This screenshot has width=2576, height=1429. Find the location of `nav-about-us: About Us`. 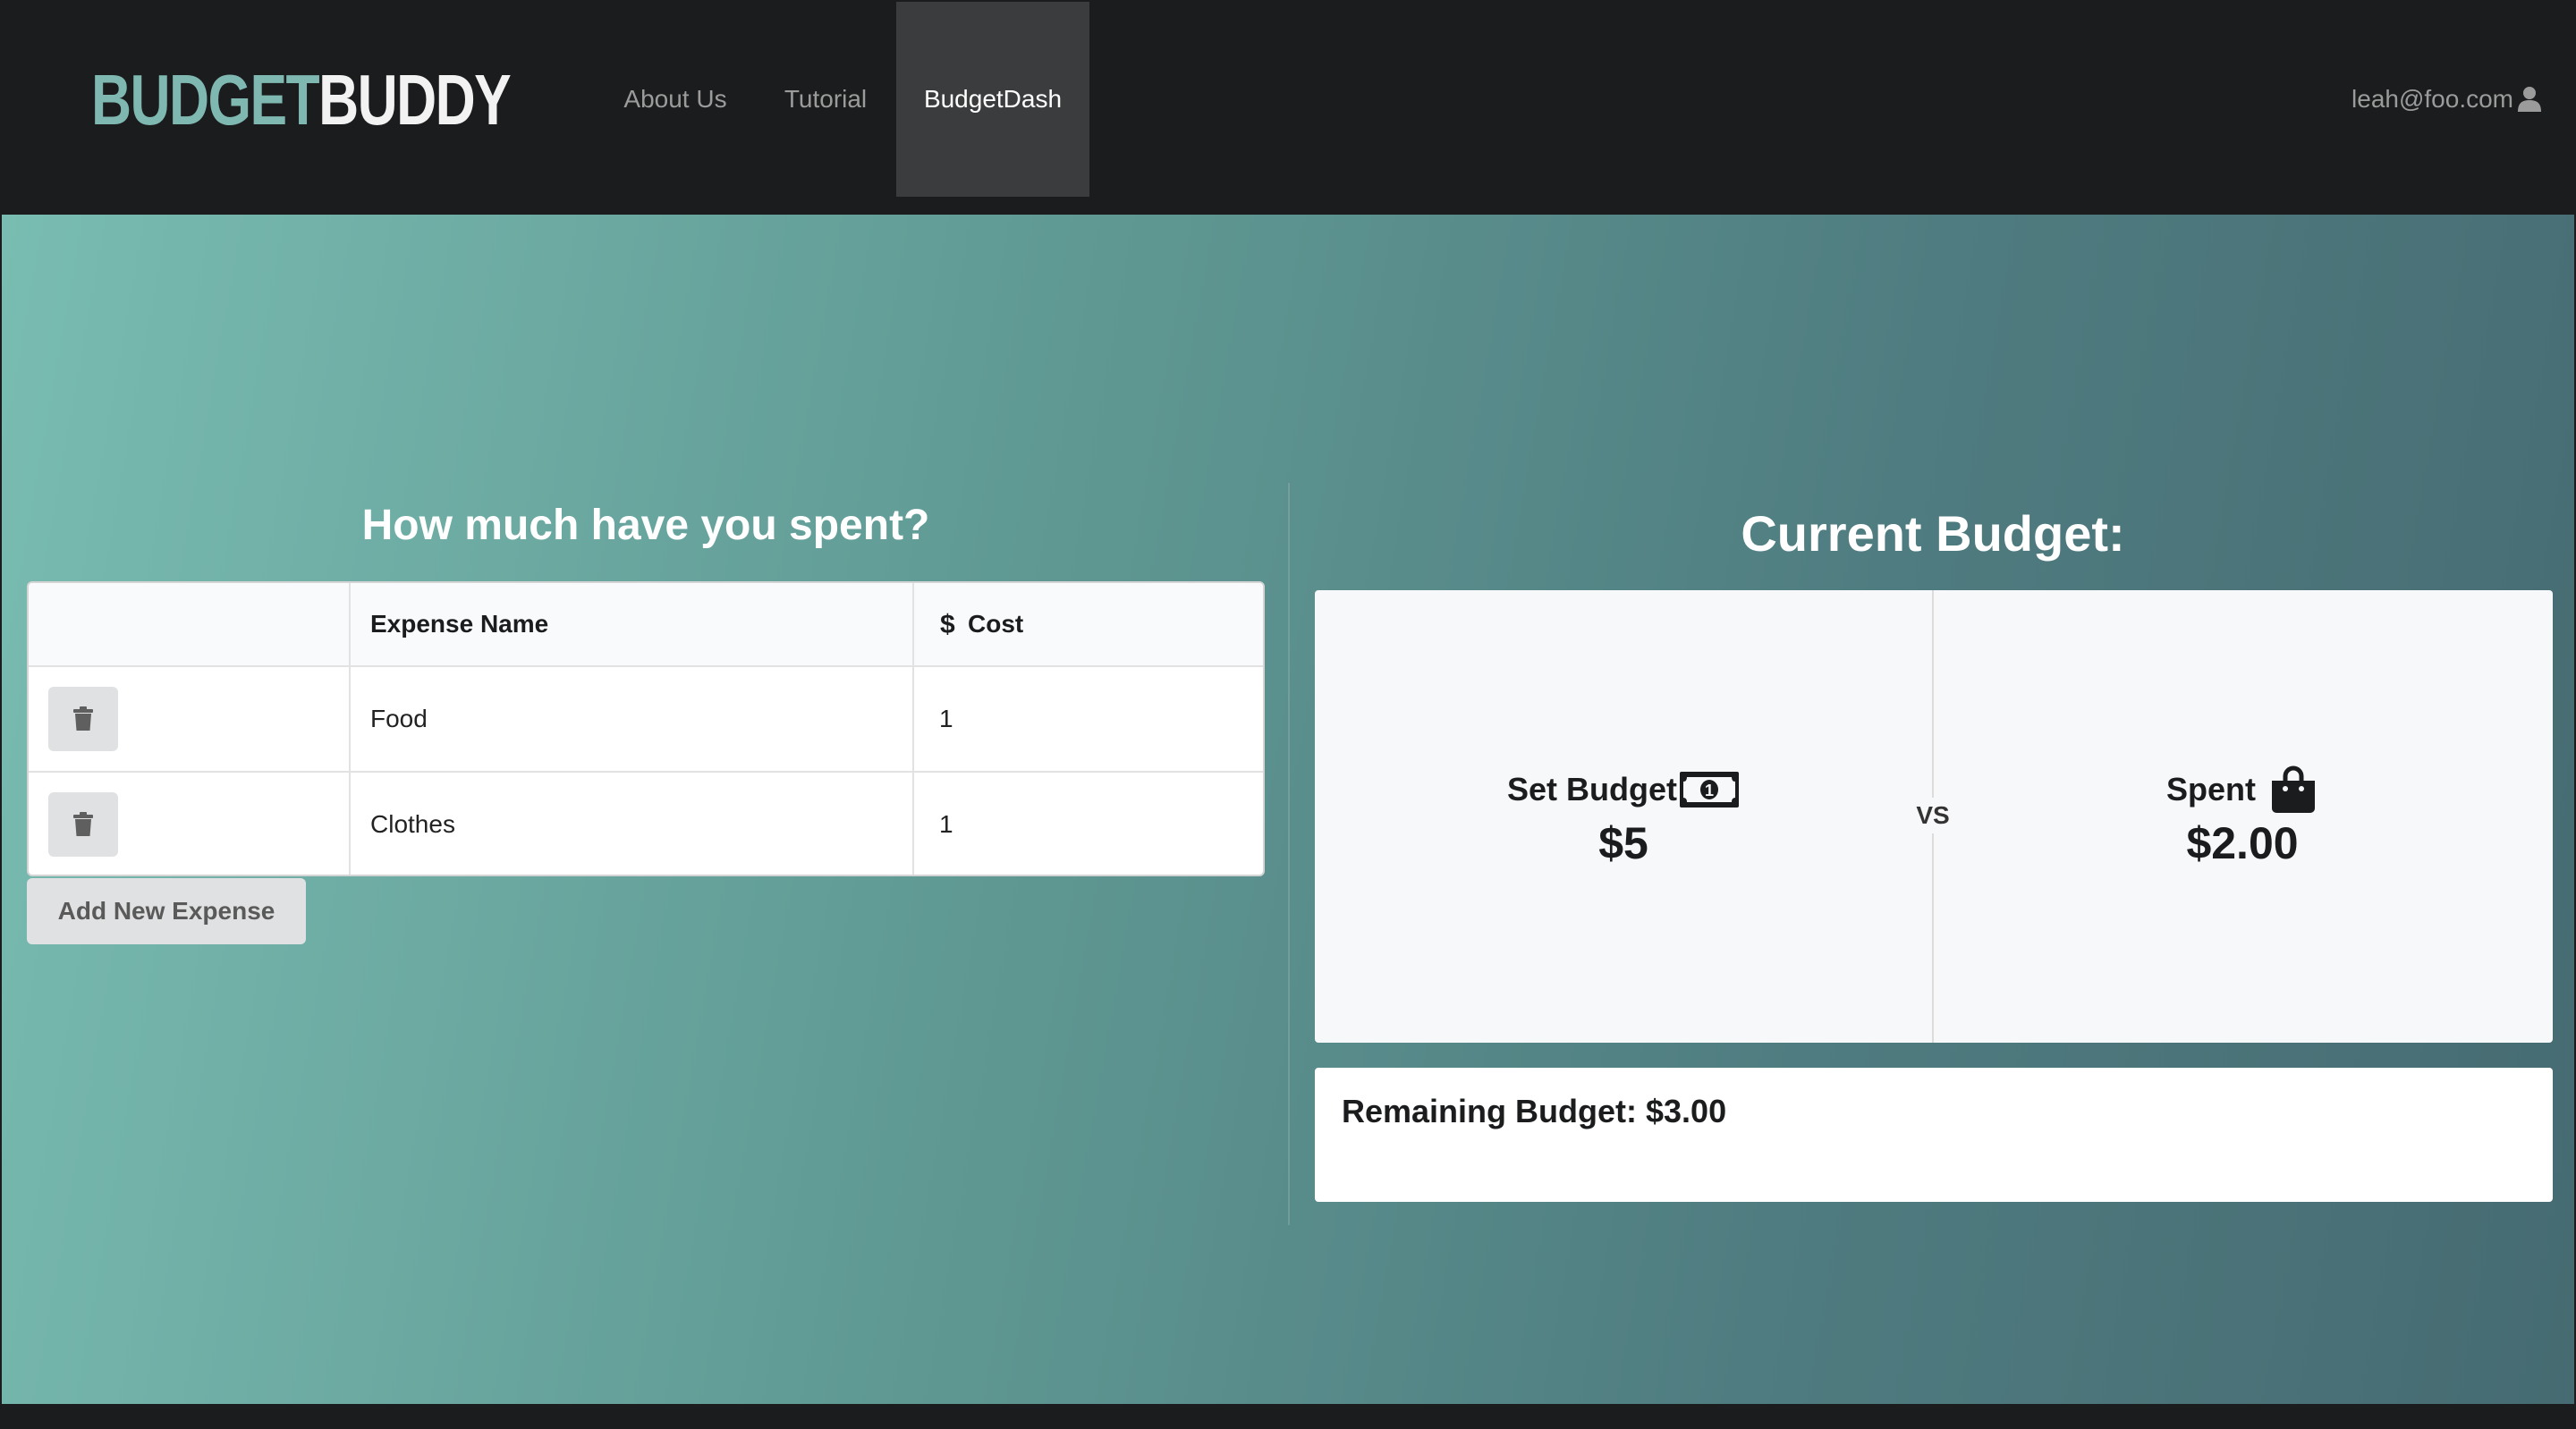

nav-about-us: About Us is located at coordinates (675, 99).